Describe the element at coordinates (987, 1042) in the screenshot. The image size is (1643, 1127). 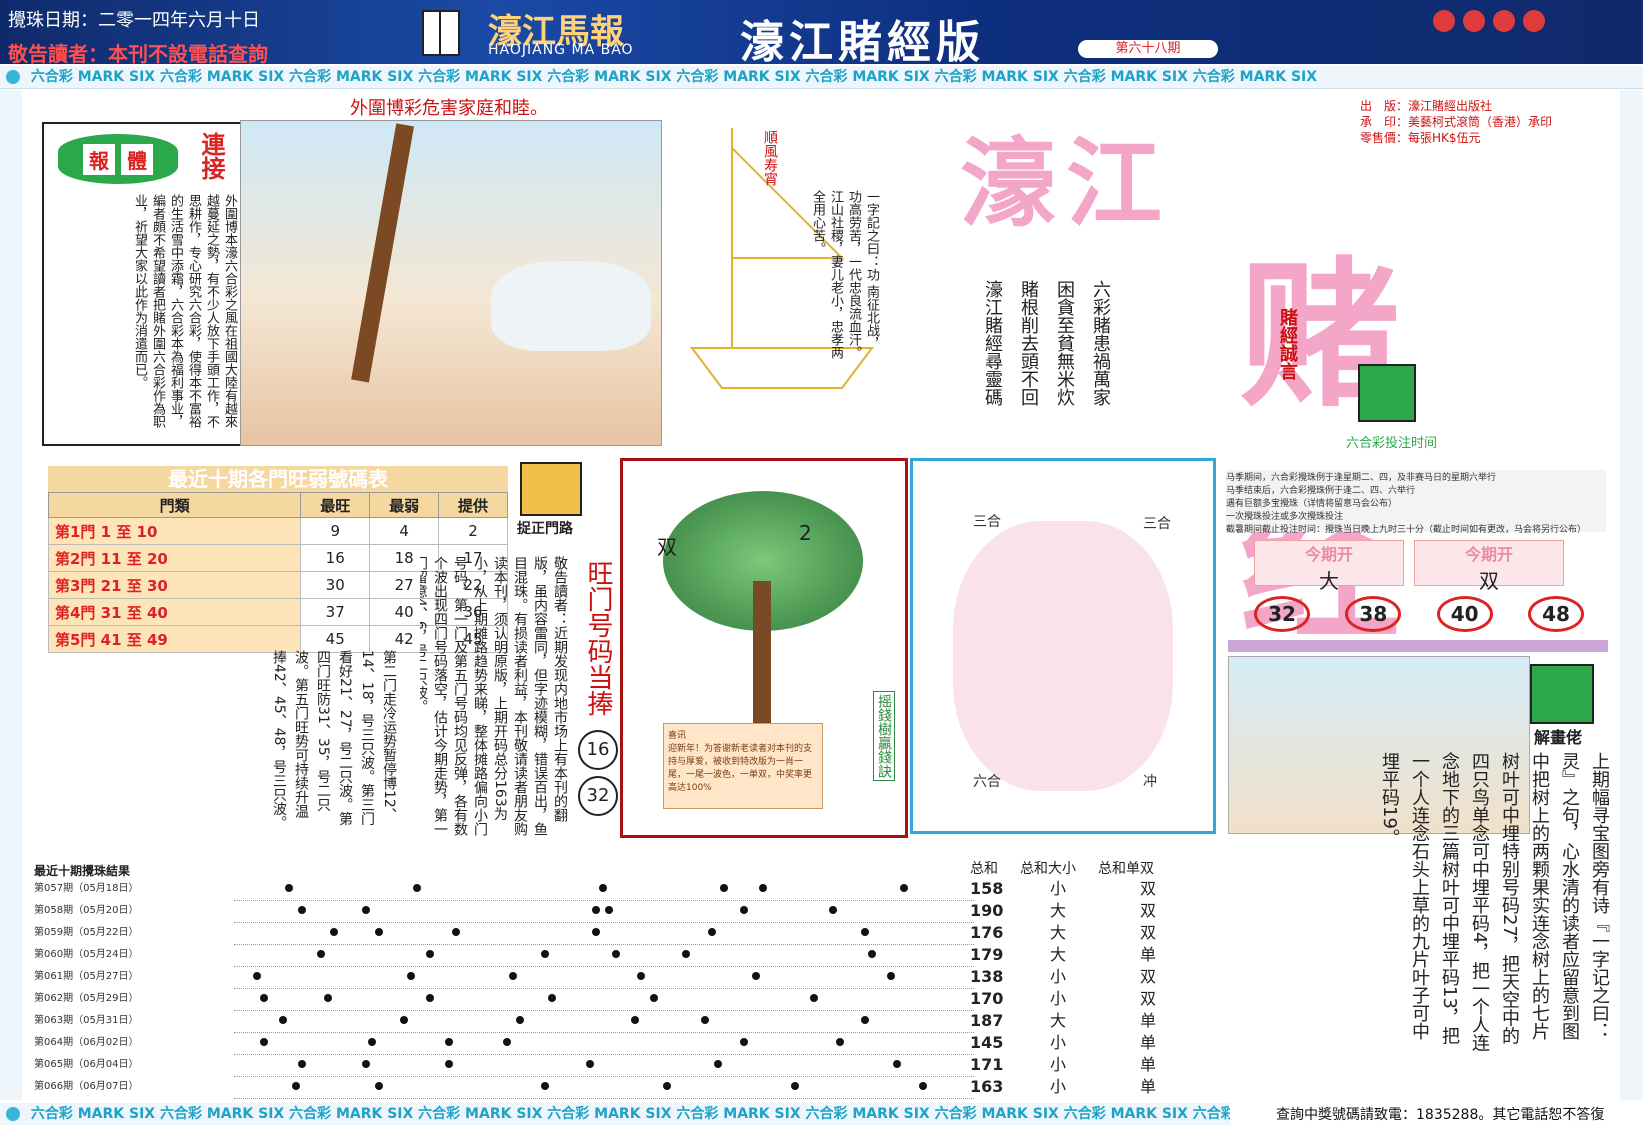
I see `summary-sum: 145` at that location.